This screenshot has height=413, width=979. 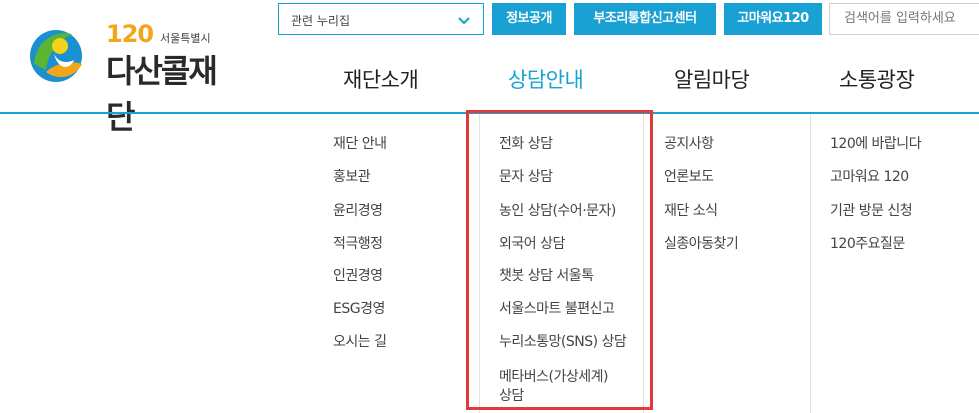 I want to click on submenu-wish-120: 120에 바랍니다, so click(x=876, y=143).